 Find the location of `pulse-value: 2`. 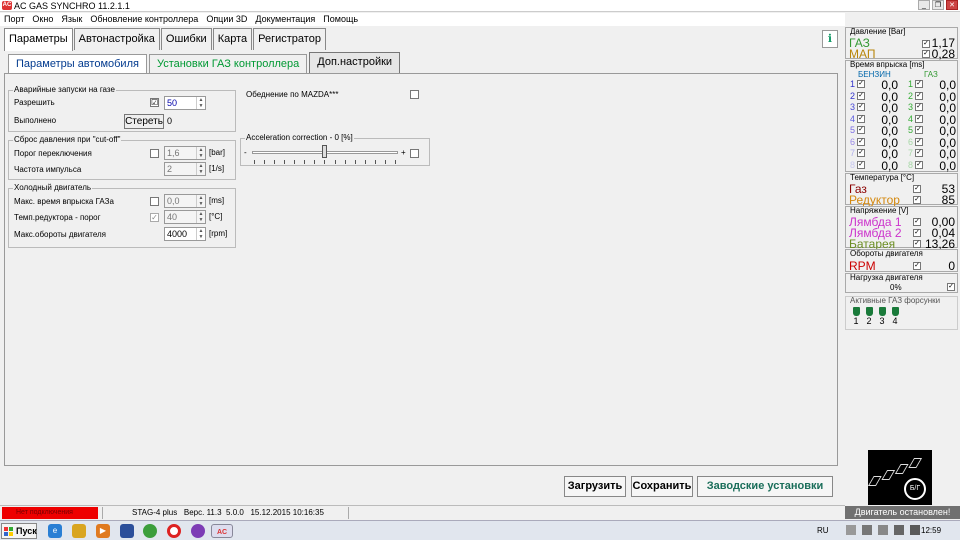

pulse-value: 2 is located at coordinates (170, 169).